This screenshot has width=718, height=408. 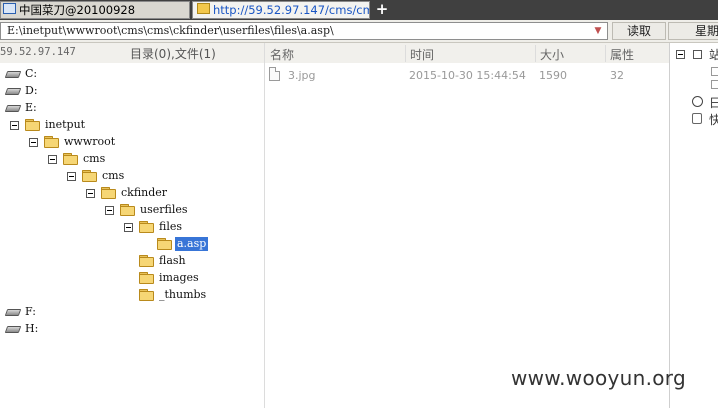 What do you see at coordinates (553, 75) in the screenshot?
I see `file-size: 1590` at bounding box center [553, 75].